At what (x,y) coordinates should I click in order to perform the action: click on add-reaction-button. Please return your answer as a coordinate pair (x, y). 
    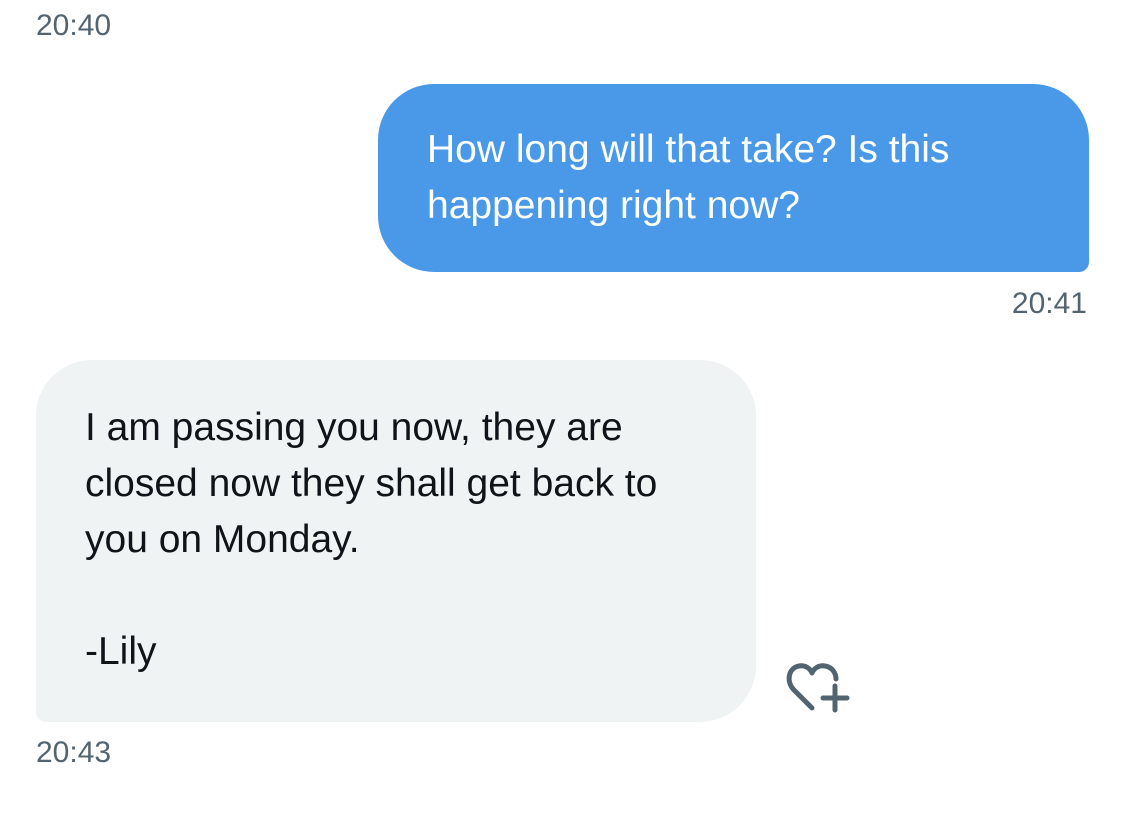
    Looking at the image, I should click on (817, 686).